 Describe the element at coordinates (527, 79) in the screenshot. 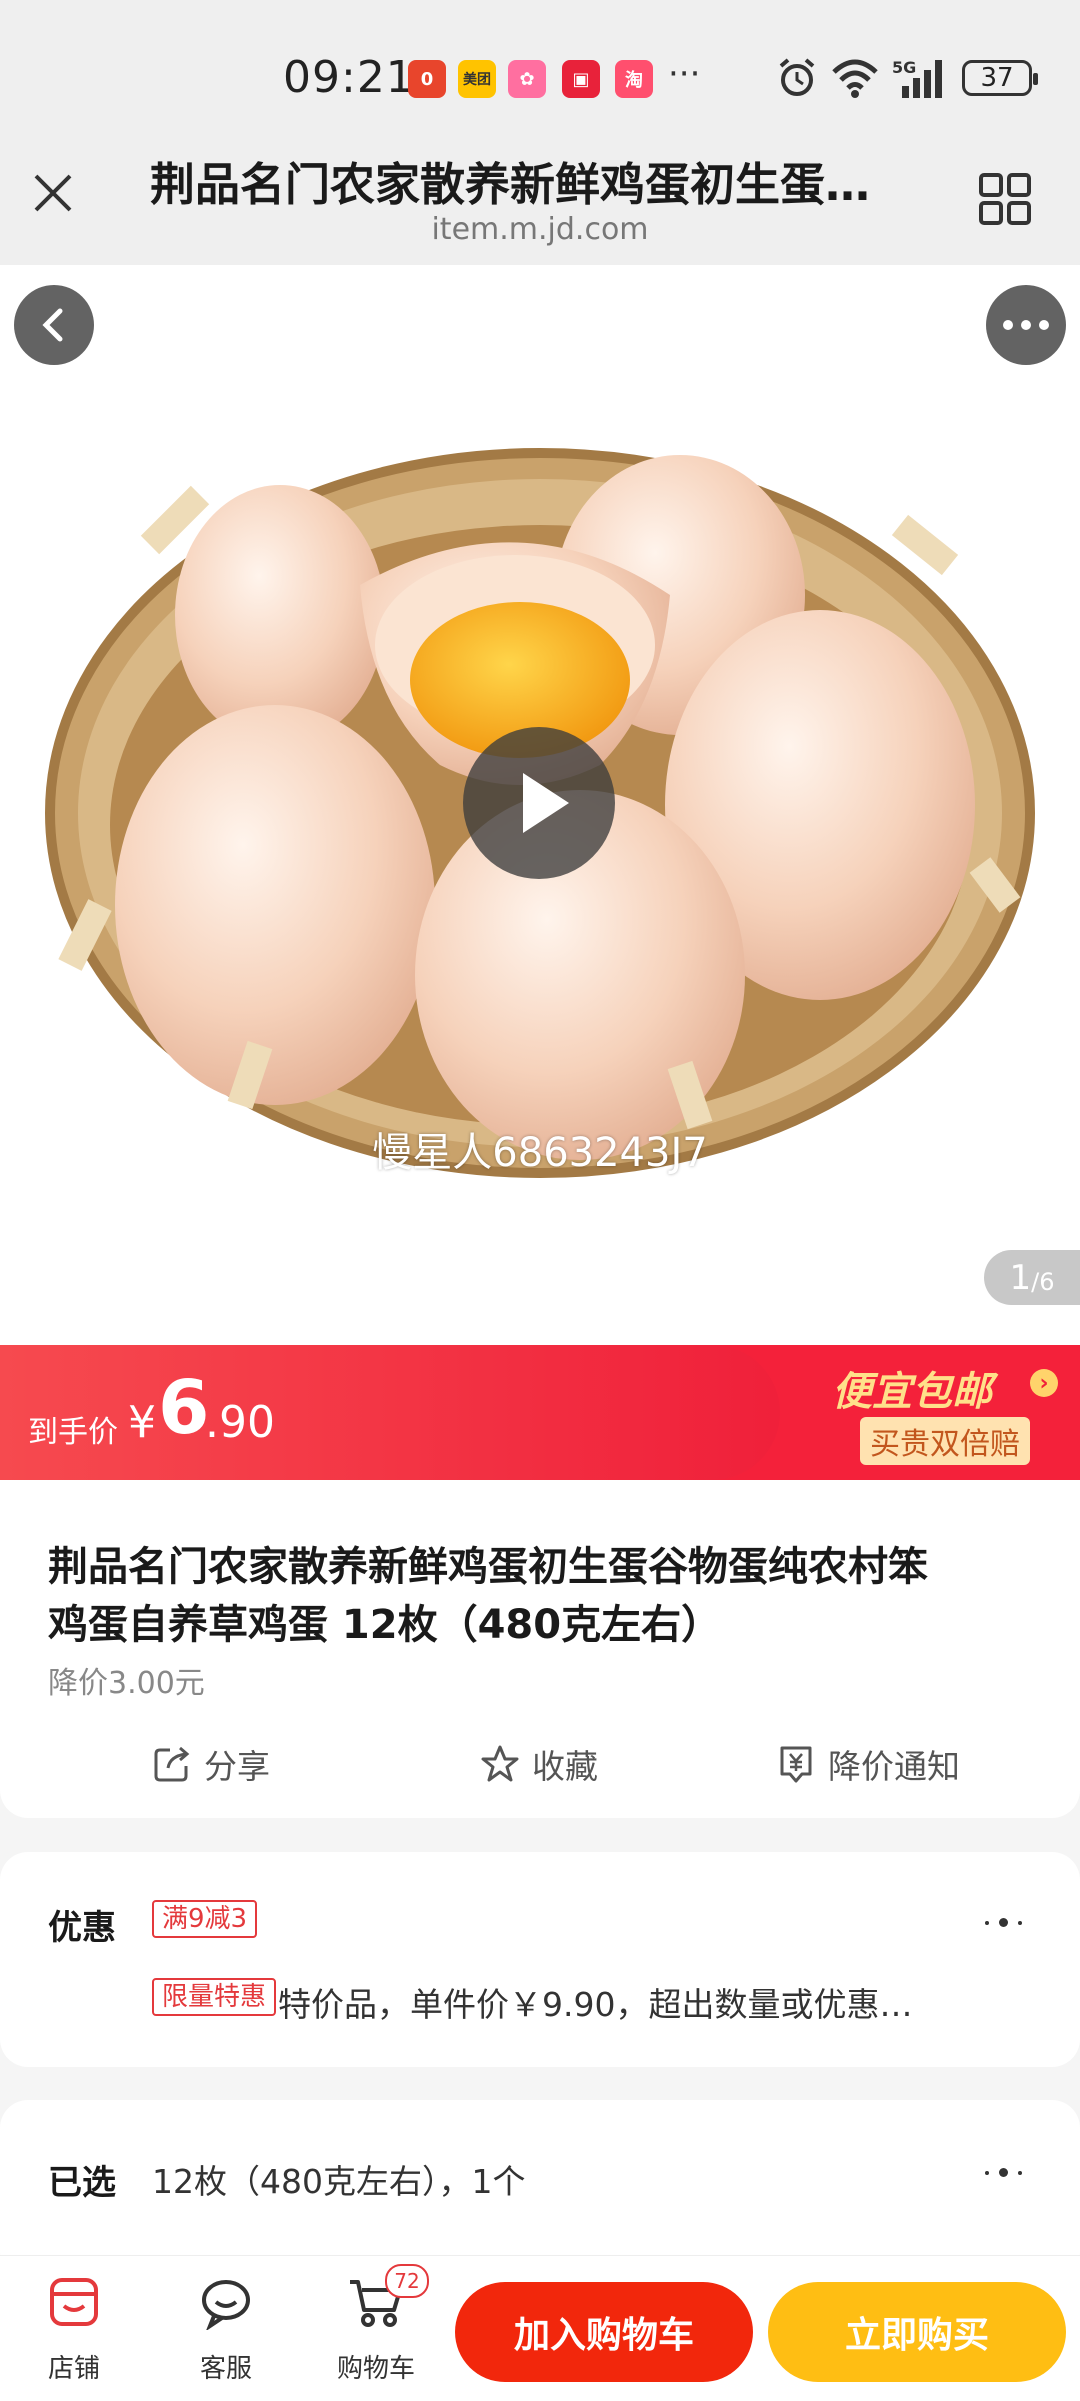

I see `game-app-icon: ✿` at that location.